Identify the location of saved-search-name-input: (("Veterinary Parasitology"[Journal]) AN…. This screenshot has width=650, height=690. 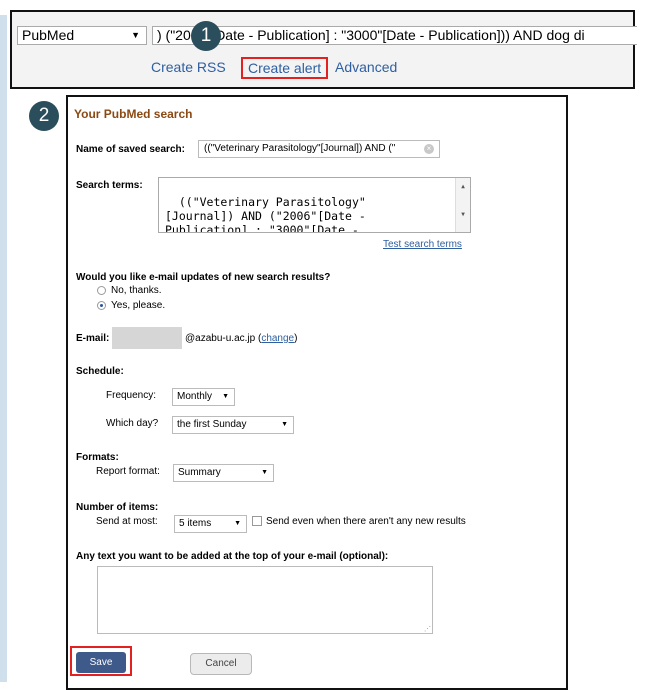
(319, 149).